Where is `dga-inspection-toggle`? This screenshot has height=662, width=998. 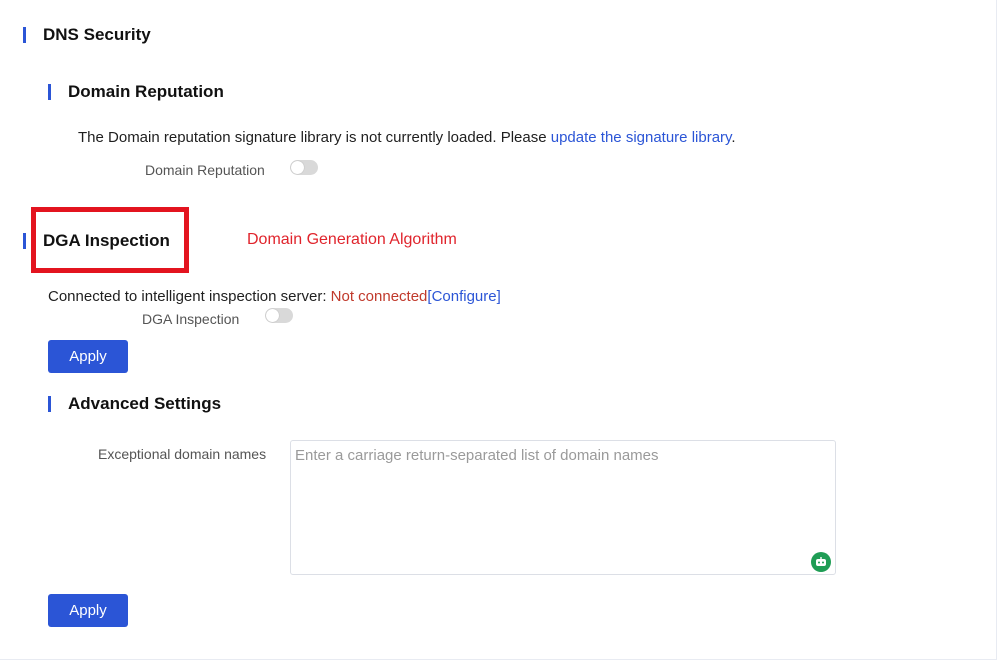
dga-inspection-toggle is located at coordinates (279, 315).